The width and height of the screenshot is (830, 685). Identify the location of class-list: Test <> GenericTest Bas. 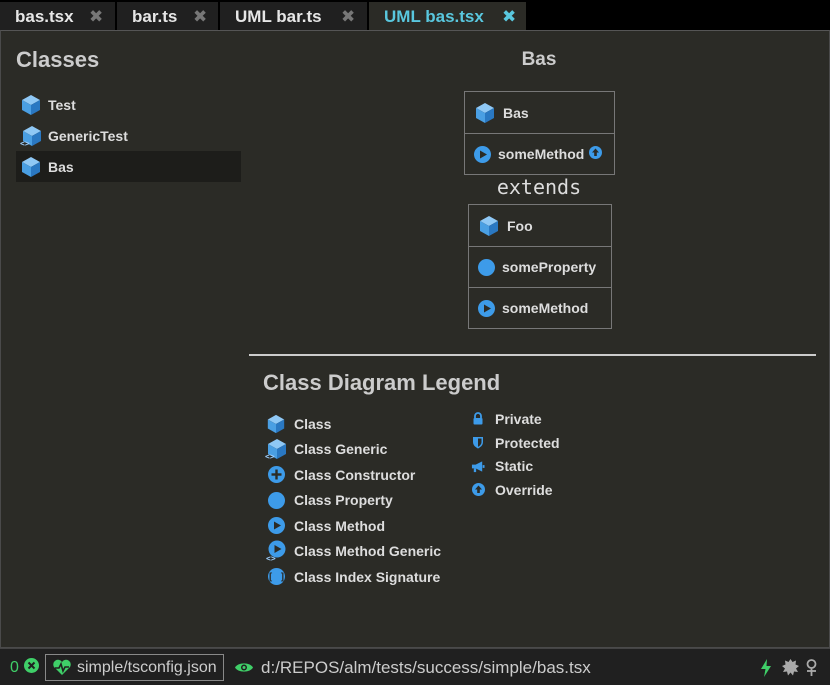
(128, 135).